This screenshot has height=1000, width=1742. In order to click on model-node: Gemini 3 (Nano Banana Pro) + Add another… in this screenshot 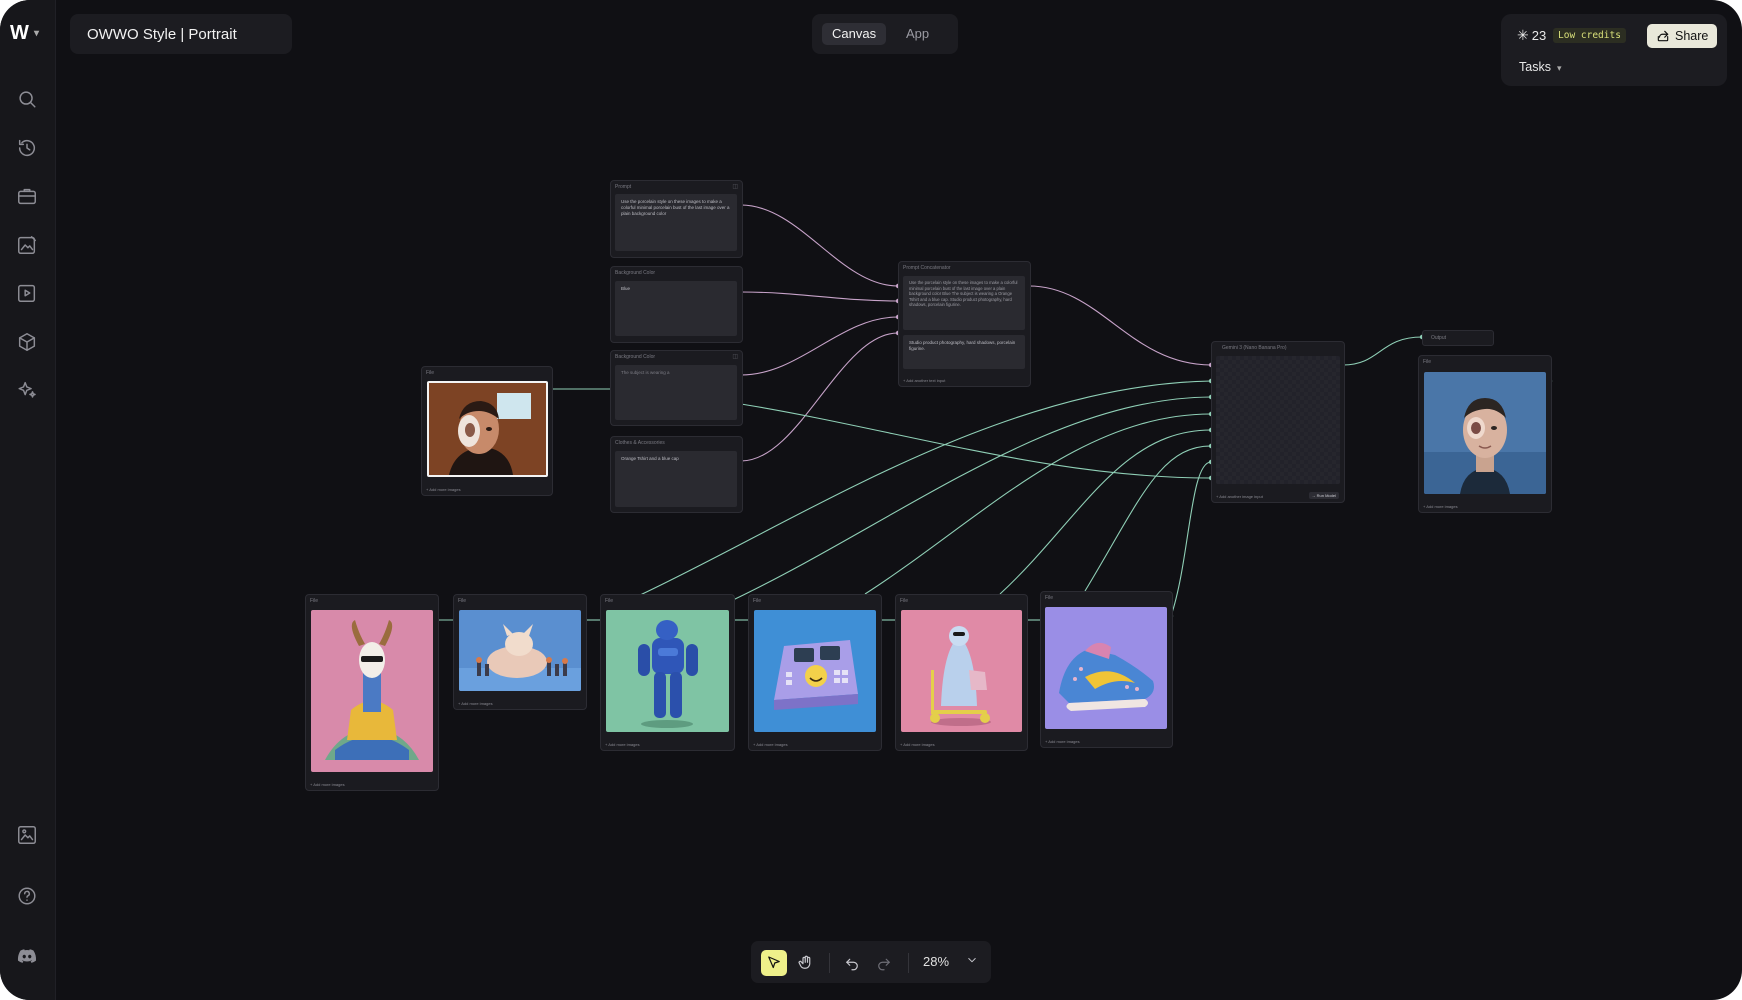, I will do `click(1278, 422)`.